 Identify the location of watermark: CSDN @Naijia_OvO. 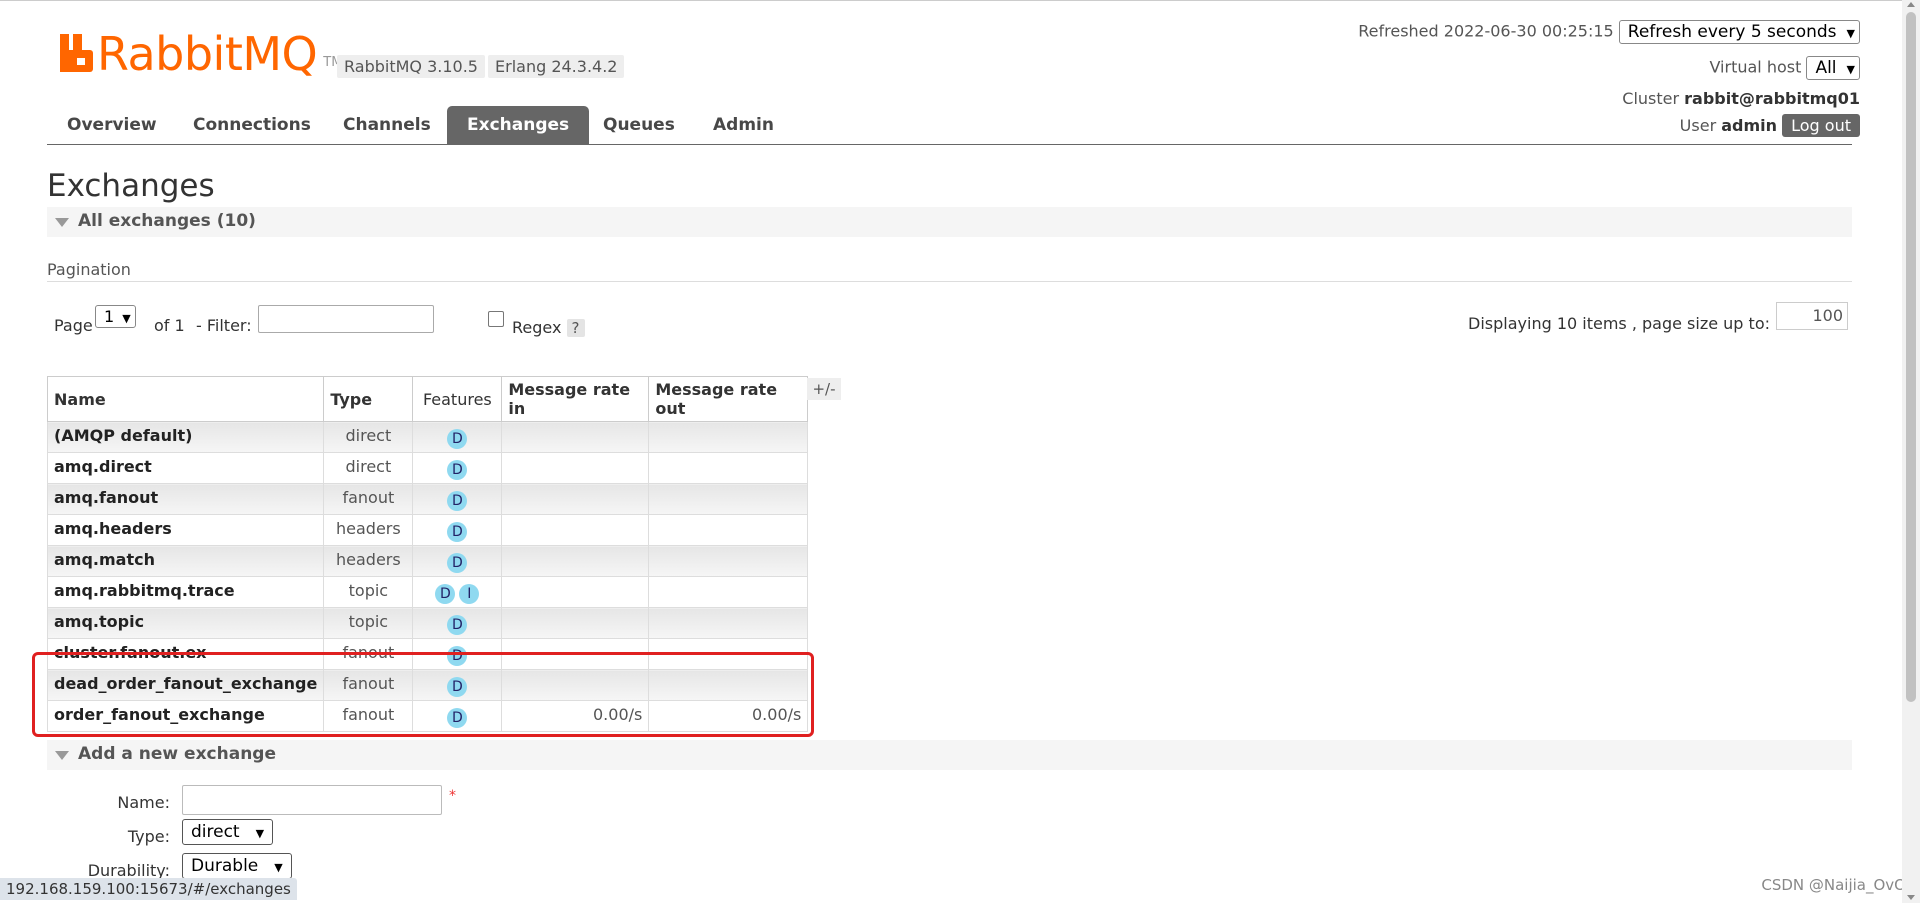
(1833, 885).